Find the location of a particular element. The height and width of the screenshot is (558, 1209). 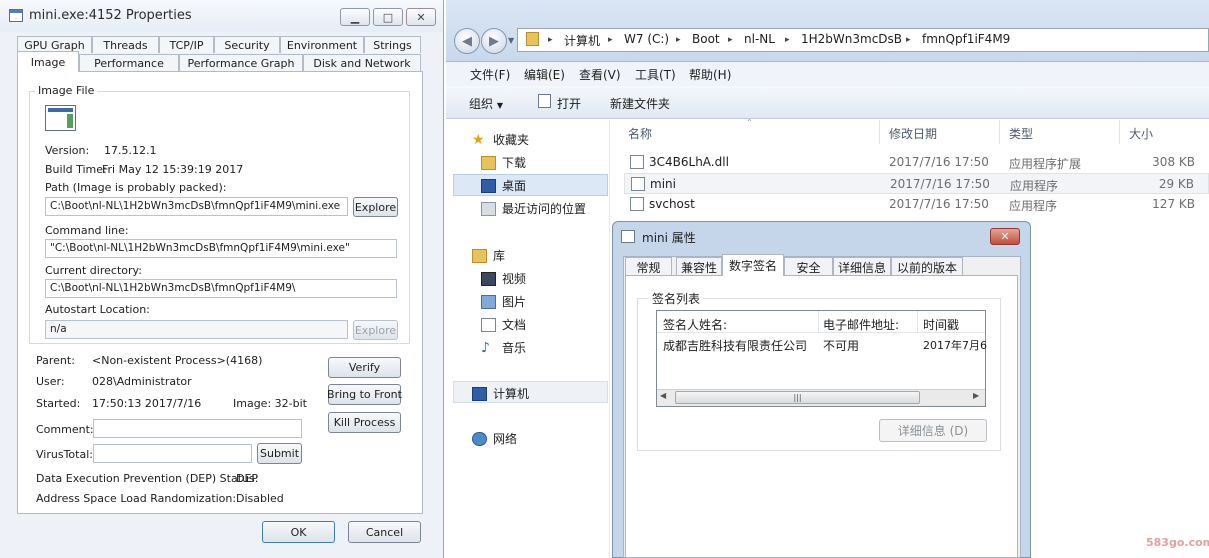

exe-file-icon is located at coordinates (637, 204).